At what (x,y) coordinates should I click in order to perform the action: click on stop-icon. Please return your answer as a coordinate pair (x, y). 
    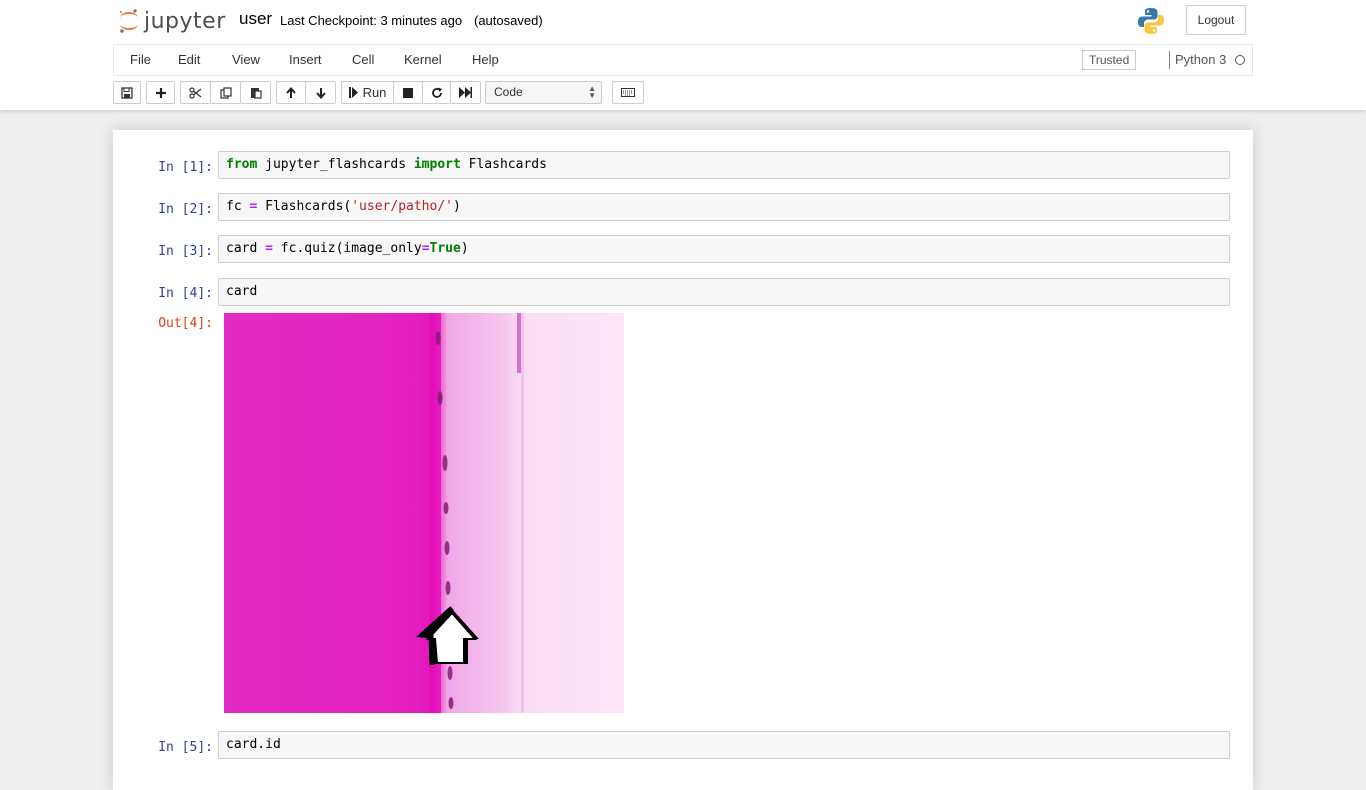
    Looking at the image, I should click on (408, 92).